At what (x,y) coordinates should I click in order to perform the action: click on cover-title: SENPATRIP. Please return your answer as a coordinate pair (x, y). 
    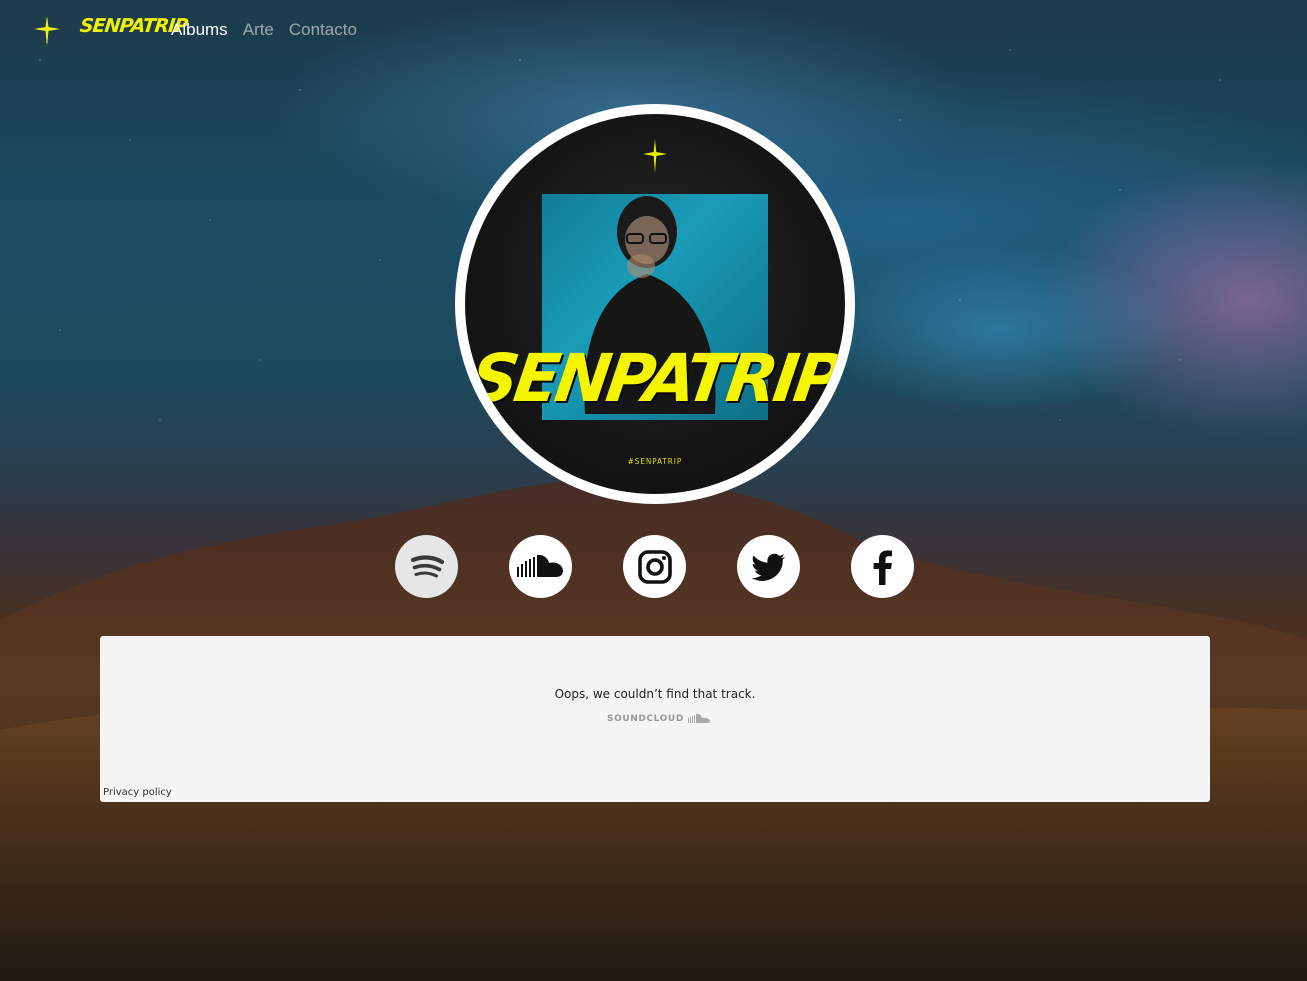
    Looking at the image, I should click on (655, 378).